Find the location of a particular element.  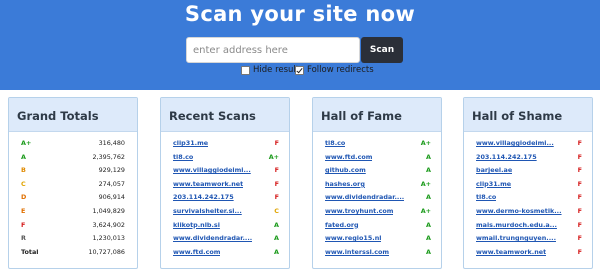

grade-count: 906,914 is located at coordinates (111, 197).